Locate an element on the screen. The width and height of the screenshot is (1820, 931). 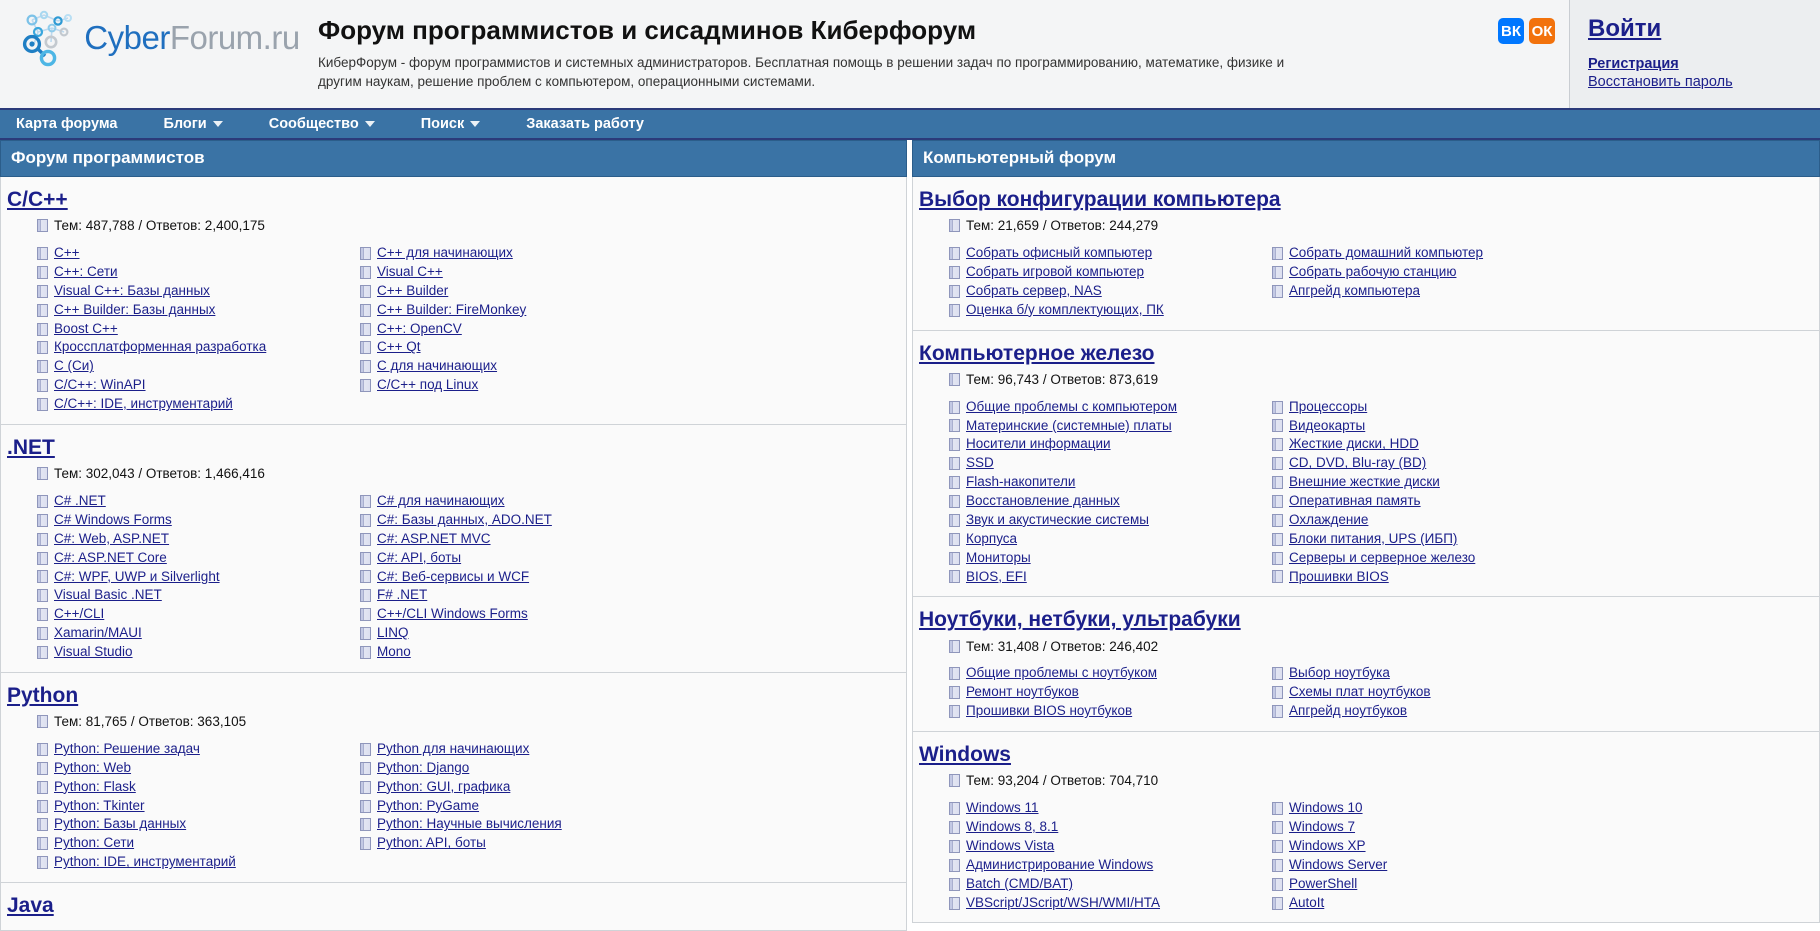
subforum-link: Python: PyGame is located at coordinates (428, 806).